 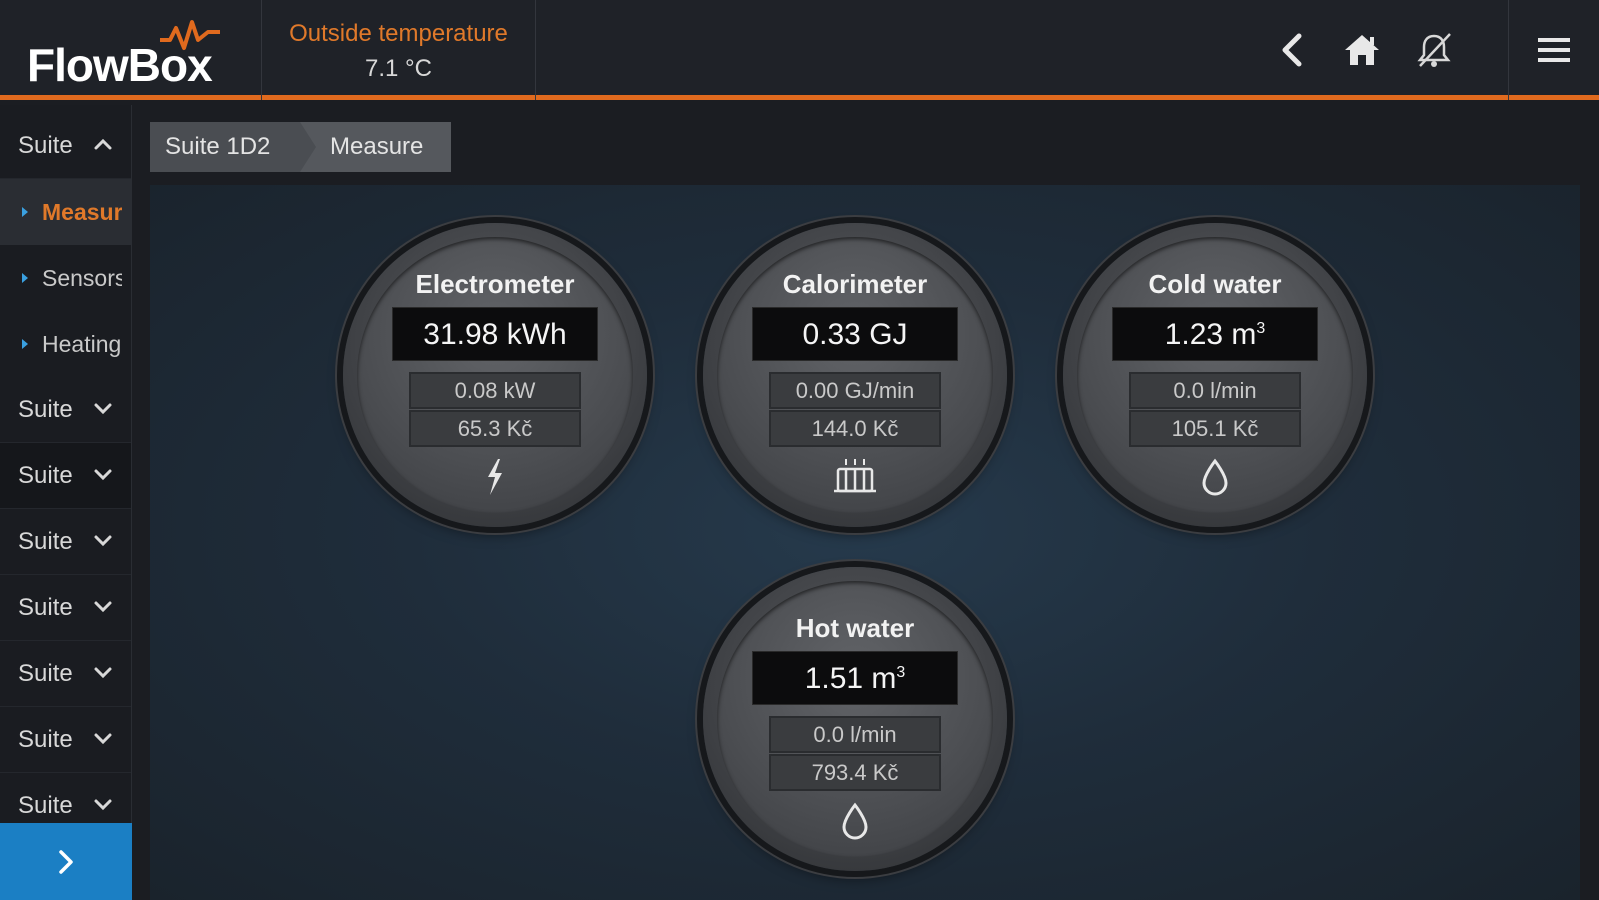 What do you see at coordinates (855, 476) in the screenshot?
I see `radiator-icon` at bounding box center [855, 476].